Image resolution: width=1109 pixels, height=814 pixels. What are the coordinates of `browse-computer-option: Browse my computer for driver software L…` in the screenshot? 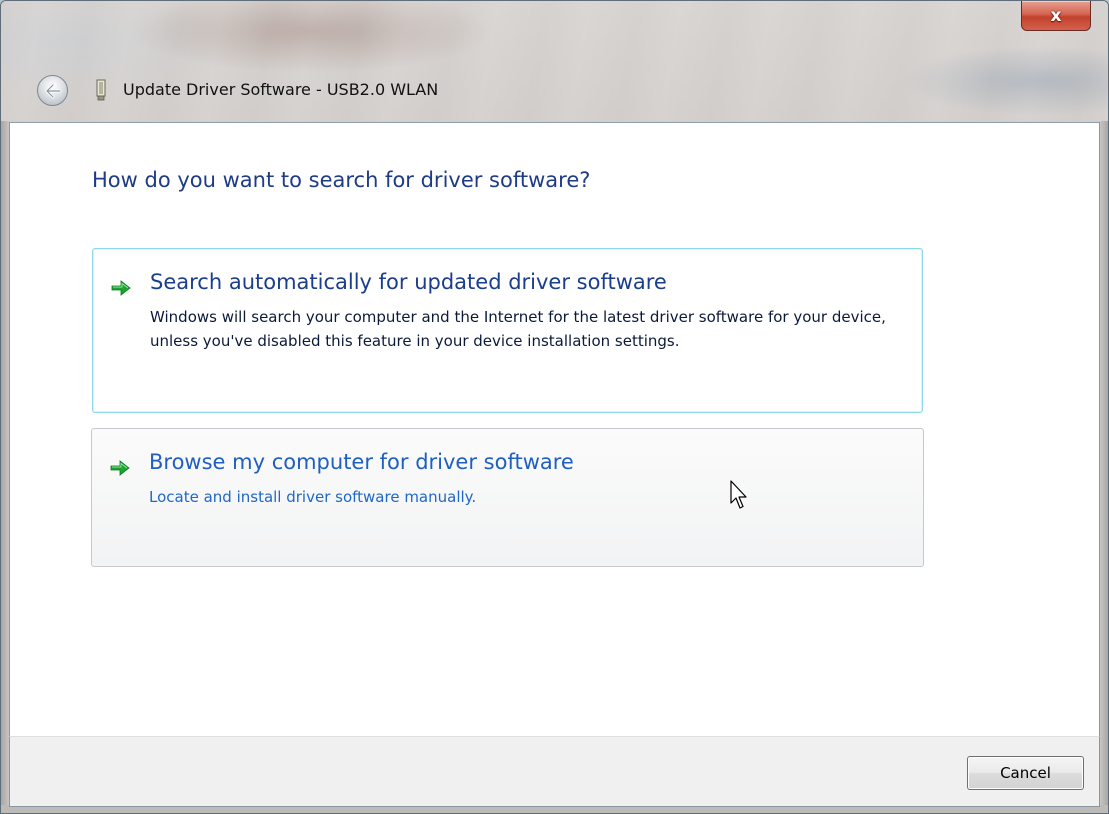 It's located at (507, 497).